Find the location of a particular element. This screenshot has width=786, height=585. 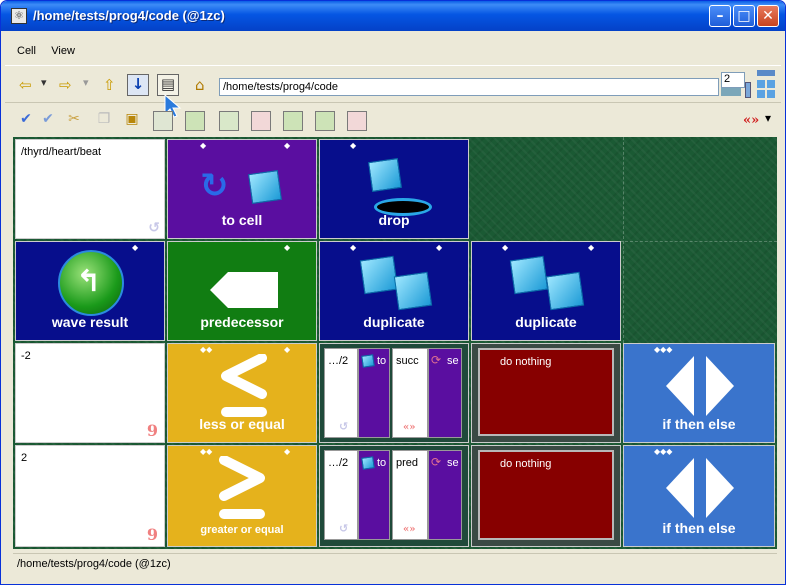

path-input is located at coordinates (469, 87).